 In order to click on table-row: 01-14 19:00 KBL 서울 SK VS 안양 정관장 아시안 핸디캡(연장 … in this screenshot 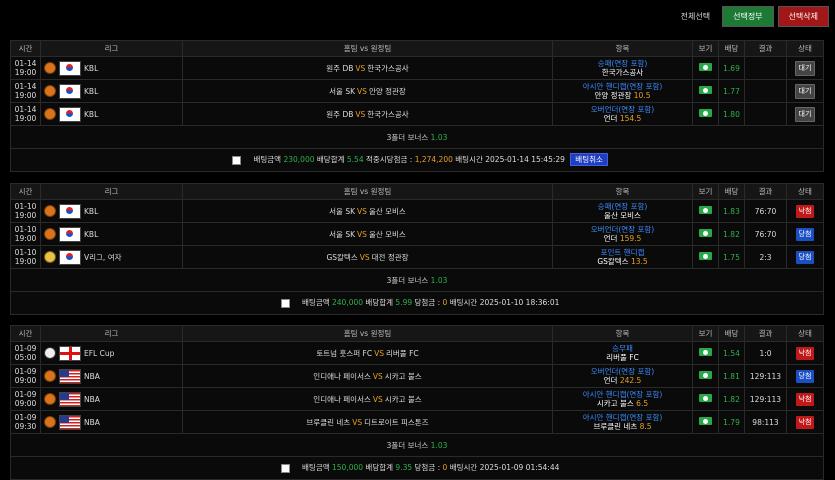, I will do `click(417, 91)`.